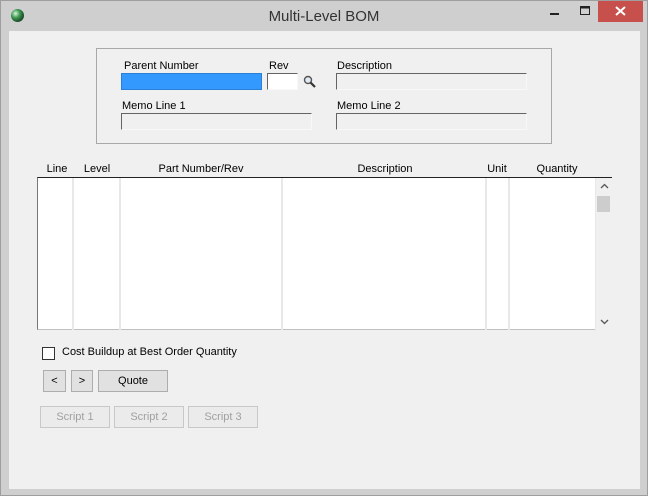 The image size is (648, 496). What do you see at coordinates (604, 186) in the screenshot?
I see `scroll-up-icon` at bounding box center [604, 186].